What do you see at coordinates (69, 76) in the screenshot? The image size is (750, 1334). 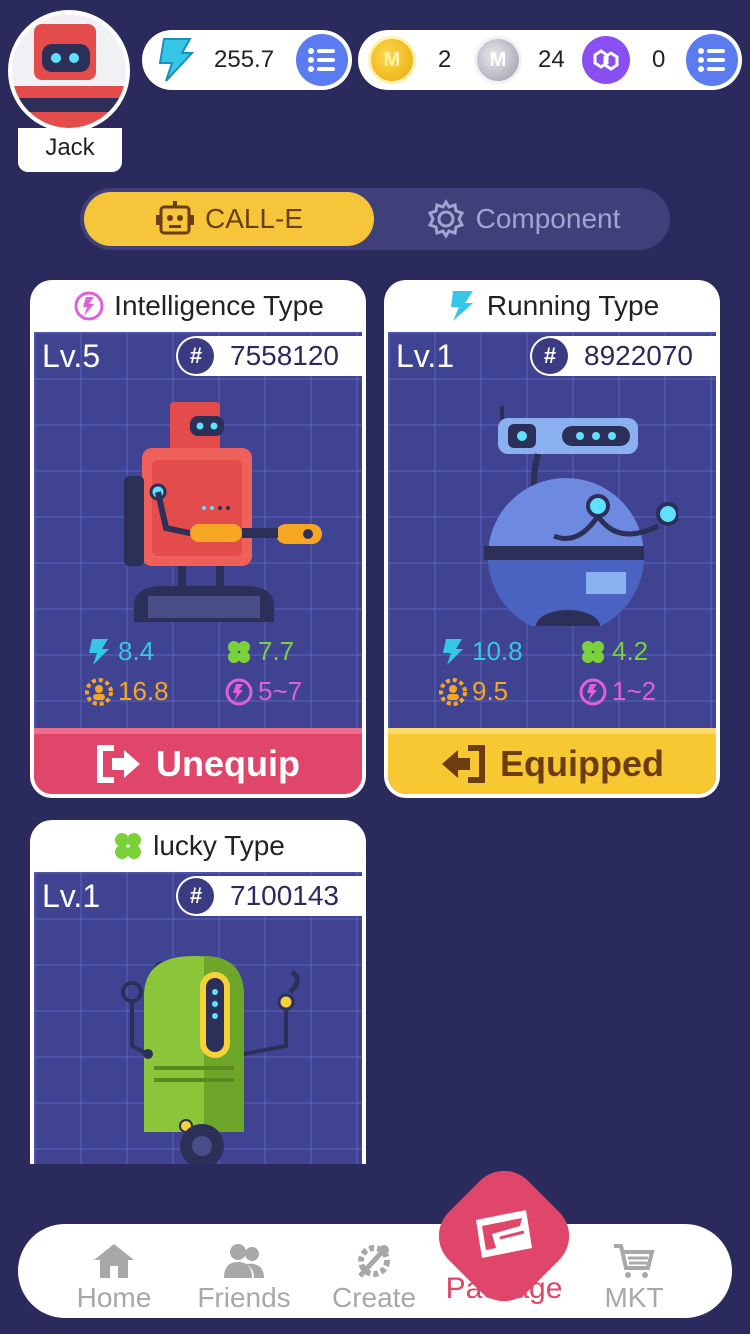 I see `robot-avatar-icon` at bounding box center [69, 76].